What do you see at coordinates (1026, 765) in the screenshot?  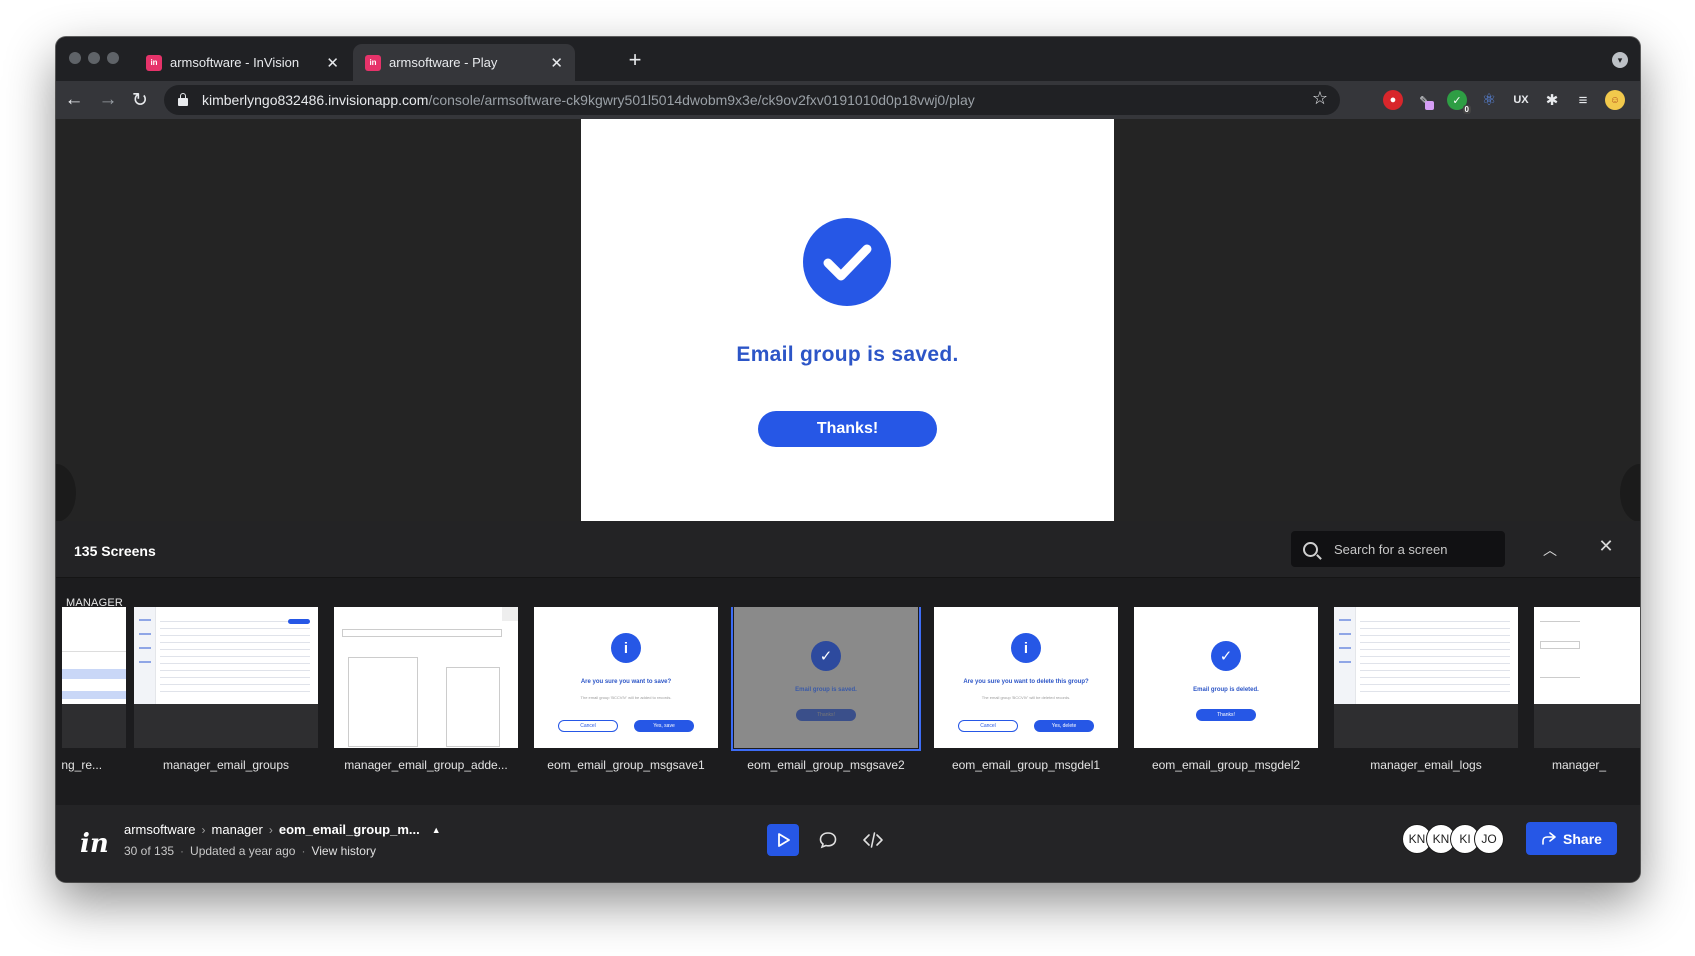 I see `screen-name: eom_email_group_msgdel1` at bounding box center [1026, 765].